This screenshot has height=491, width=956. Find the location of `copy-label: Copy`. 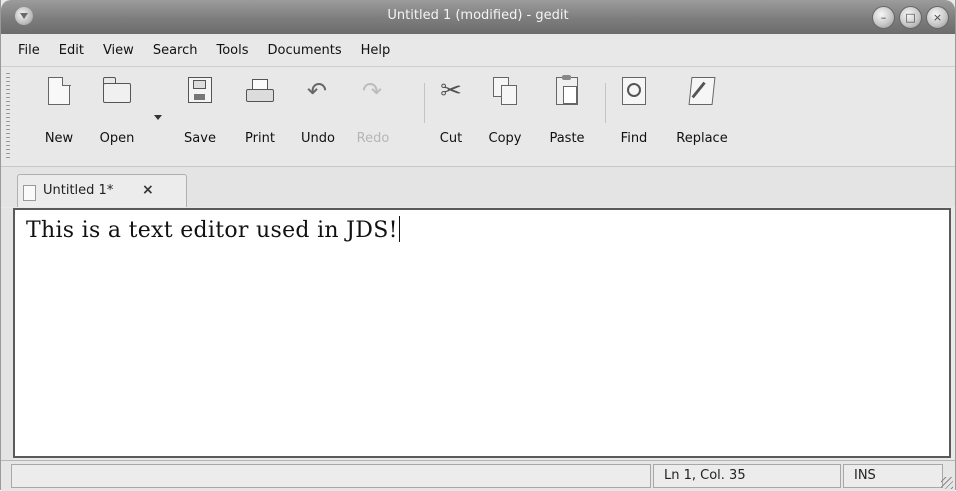

copy-label: Copy is located at coordinates (505, 138).